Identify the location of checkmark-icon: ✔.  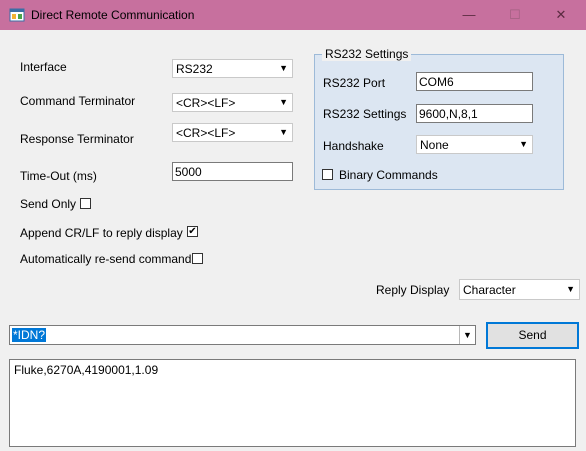
(192, 231).